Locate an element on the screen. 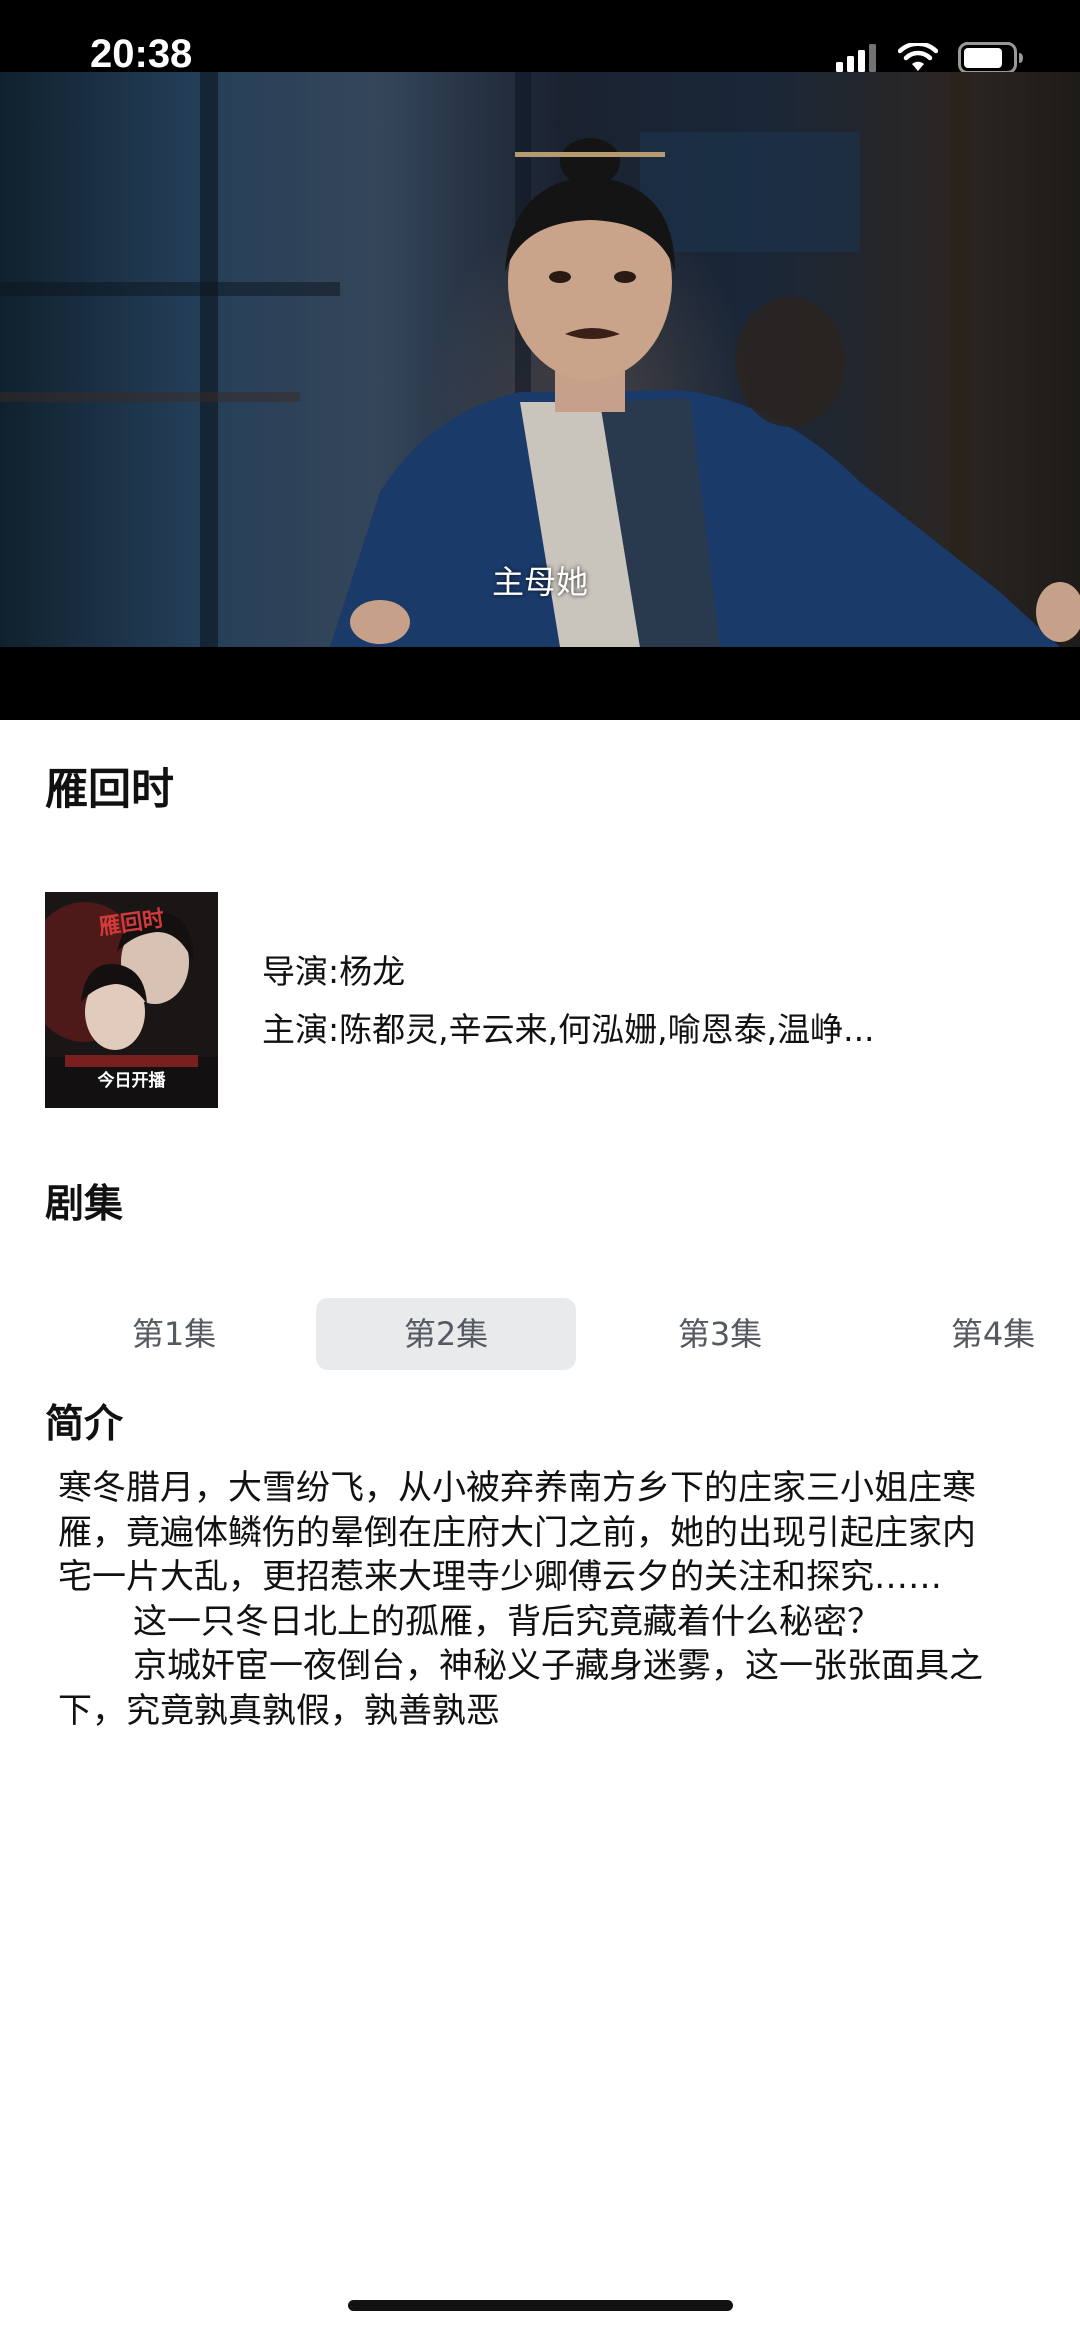  episode-tab-4: 第4集 is located at coordinates (971, 1334).